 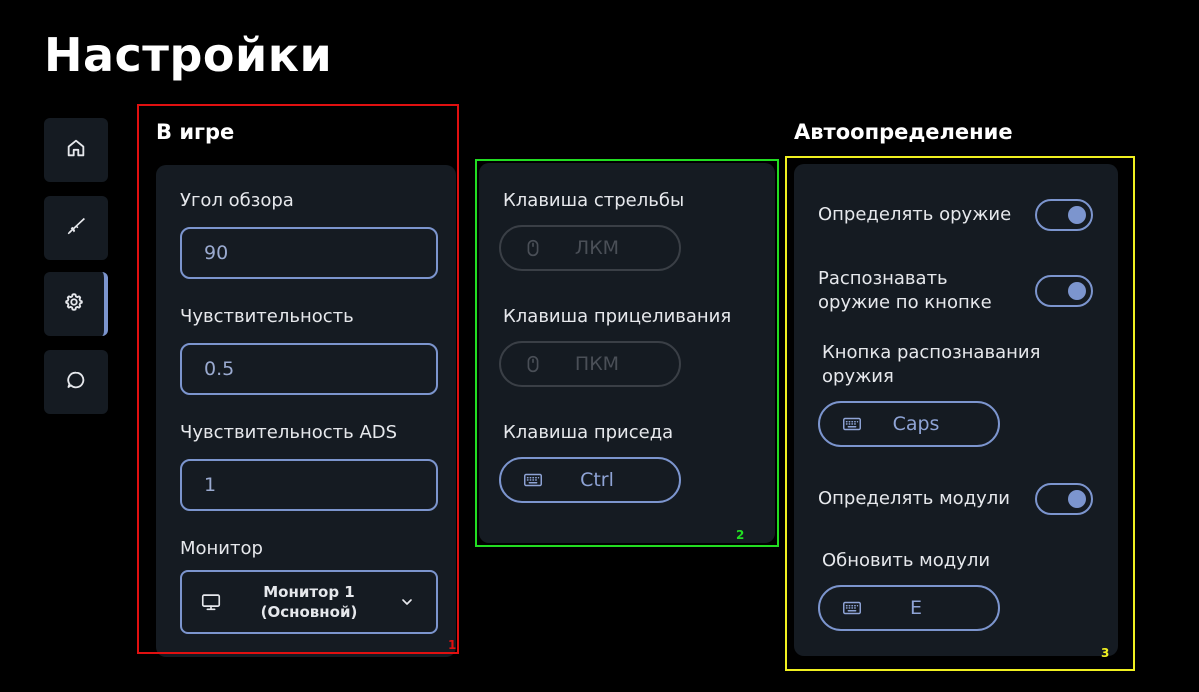 What do you see at coordinates (905, 291) in the screenshot?
I see `recognize-by-button-label: Распознавать оружие по кнопке` at bounding box center [905, 291].